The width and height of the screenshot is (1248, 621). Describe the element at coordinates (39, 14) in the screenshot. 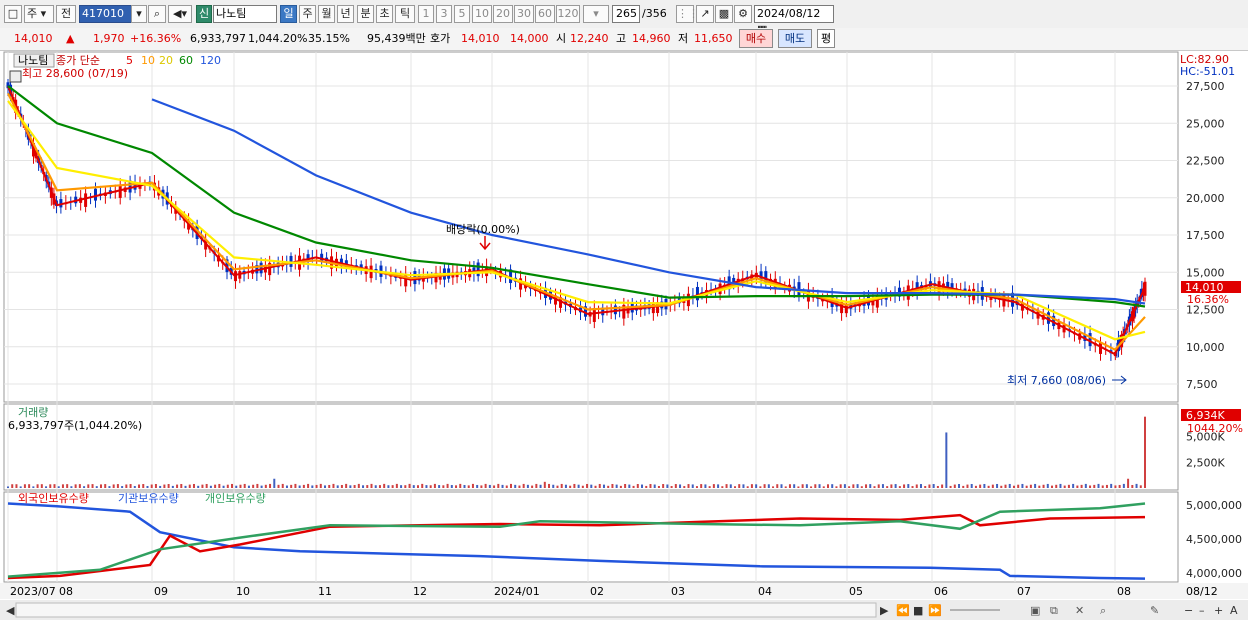

I see `mode-select: 주 ▾` at that location.